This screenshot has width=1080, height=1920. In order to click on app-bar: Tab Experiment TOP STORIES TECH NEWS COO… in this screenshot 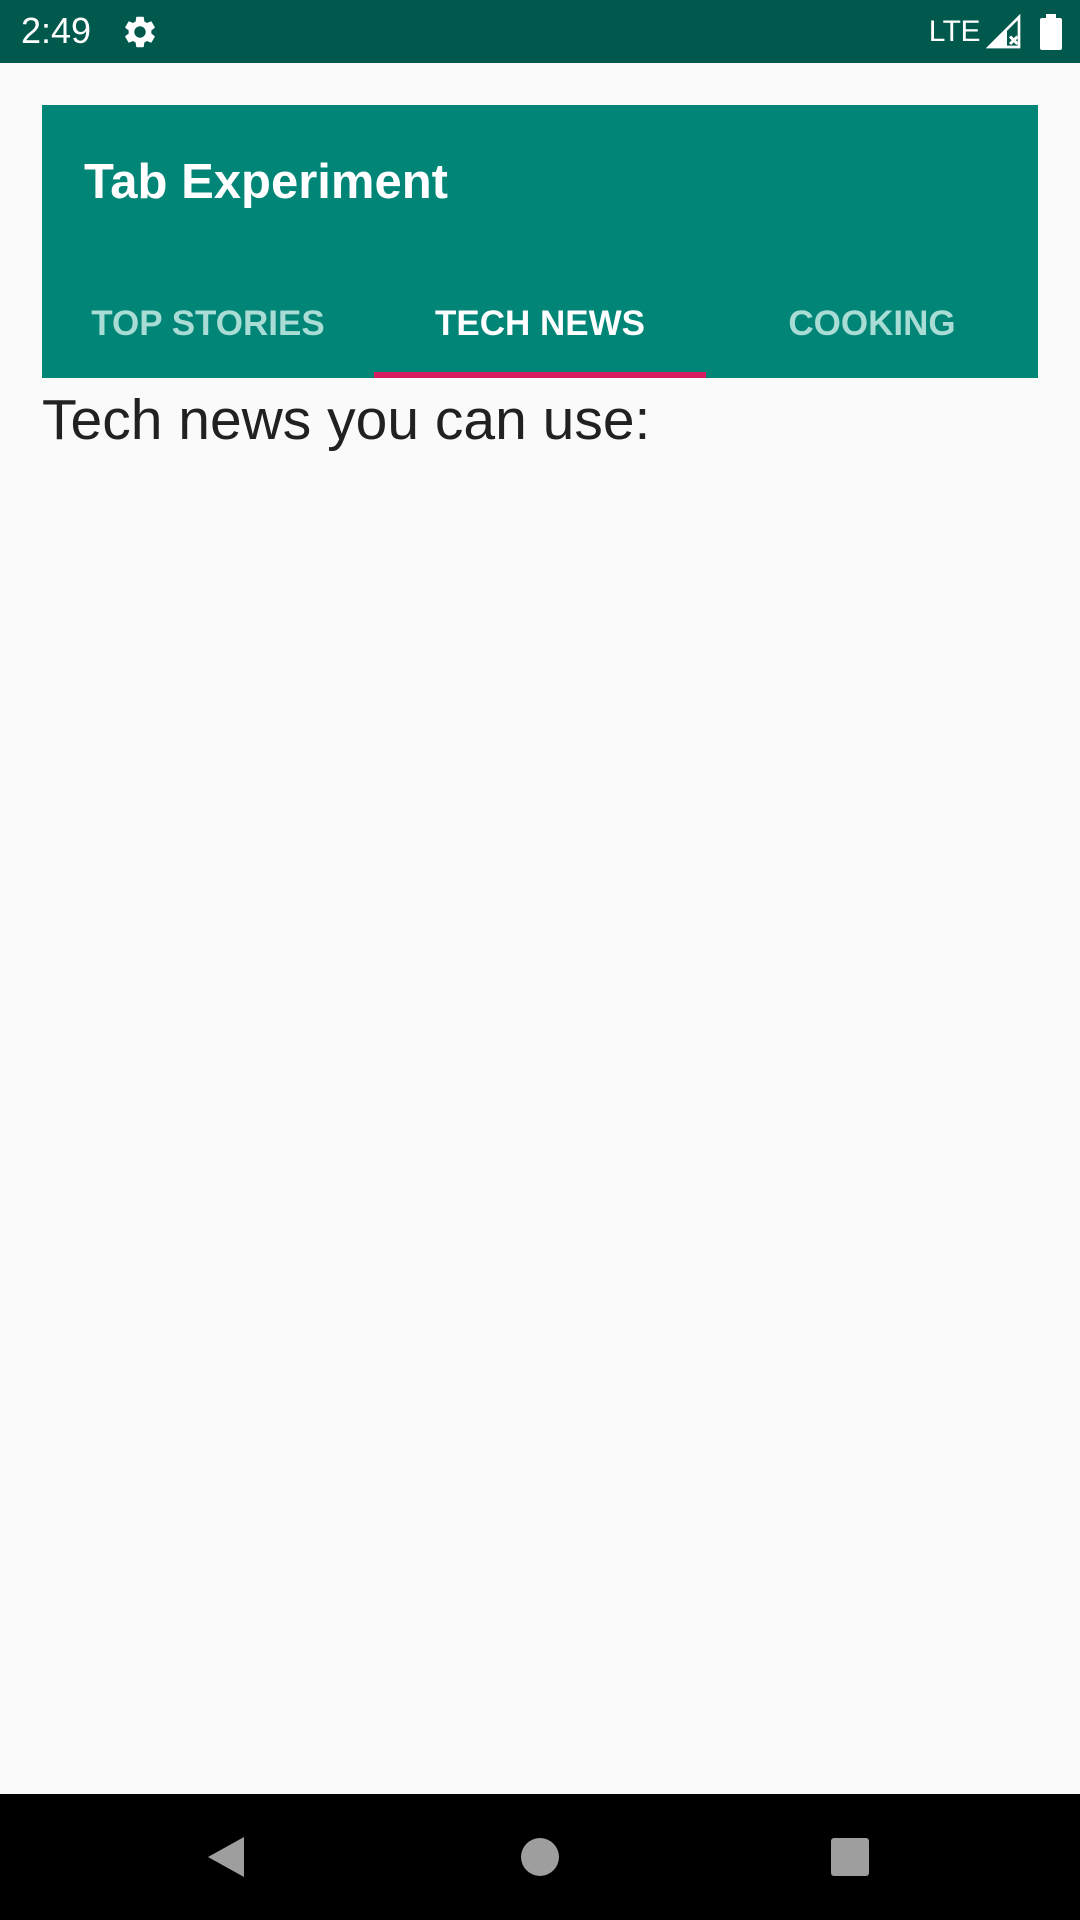, I will do `click(540, 241)`.